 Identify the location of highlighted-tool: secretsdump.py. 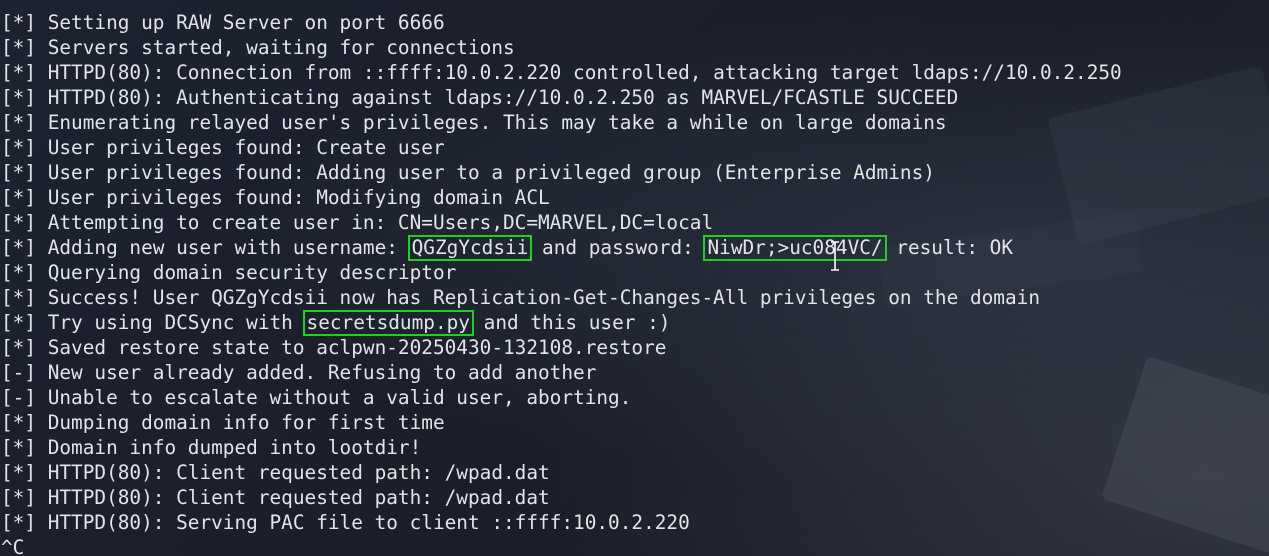
(388, 323).